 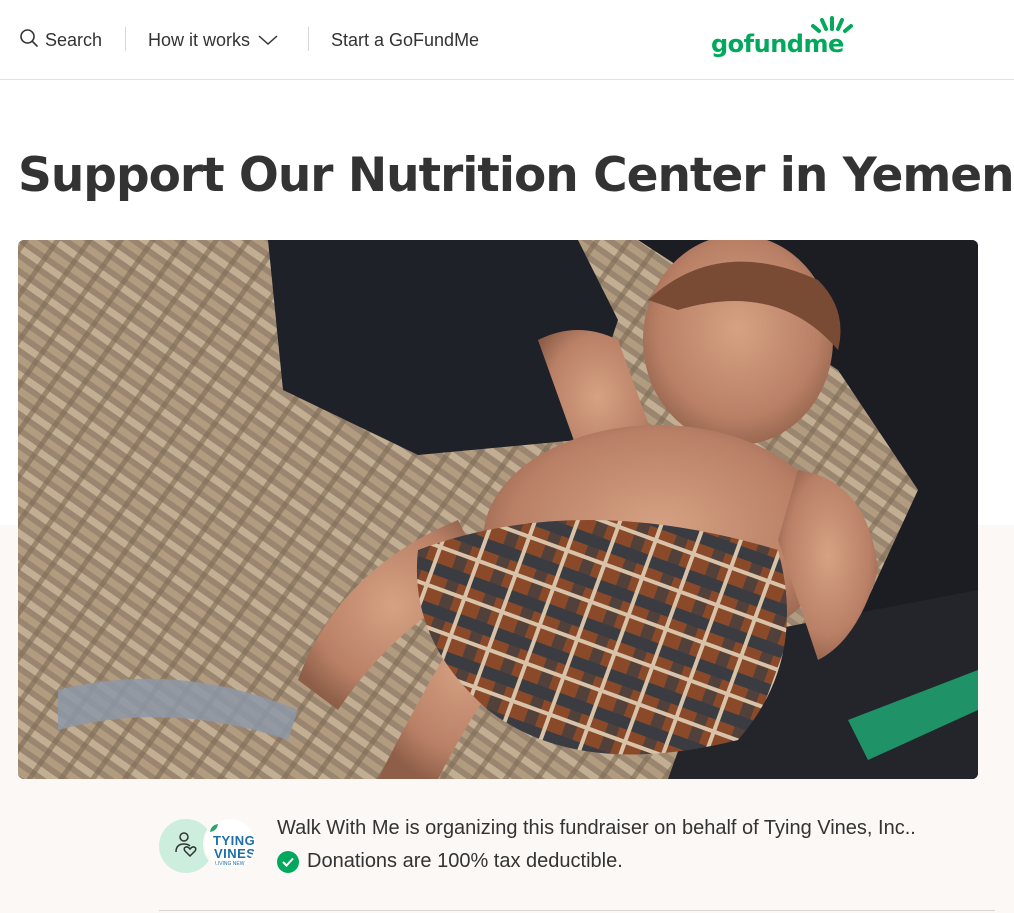 I want to click on check-circle-icon, so click(x=288, y=861).